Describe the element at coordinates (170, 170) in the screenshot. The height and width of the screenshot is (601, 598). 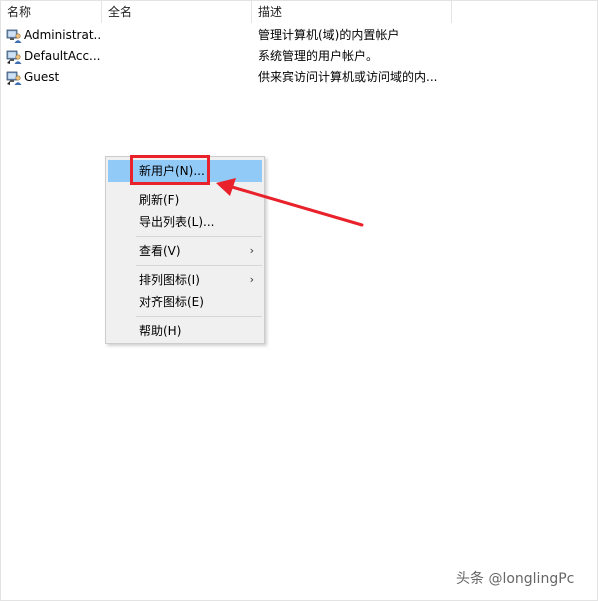
I see `annotation-highlight-box` at that location.